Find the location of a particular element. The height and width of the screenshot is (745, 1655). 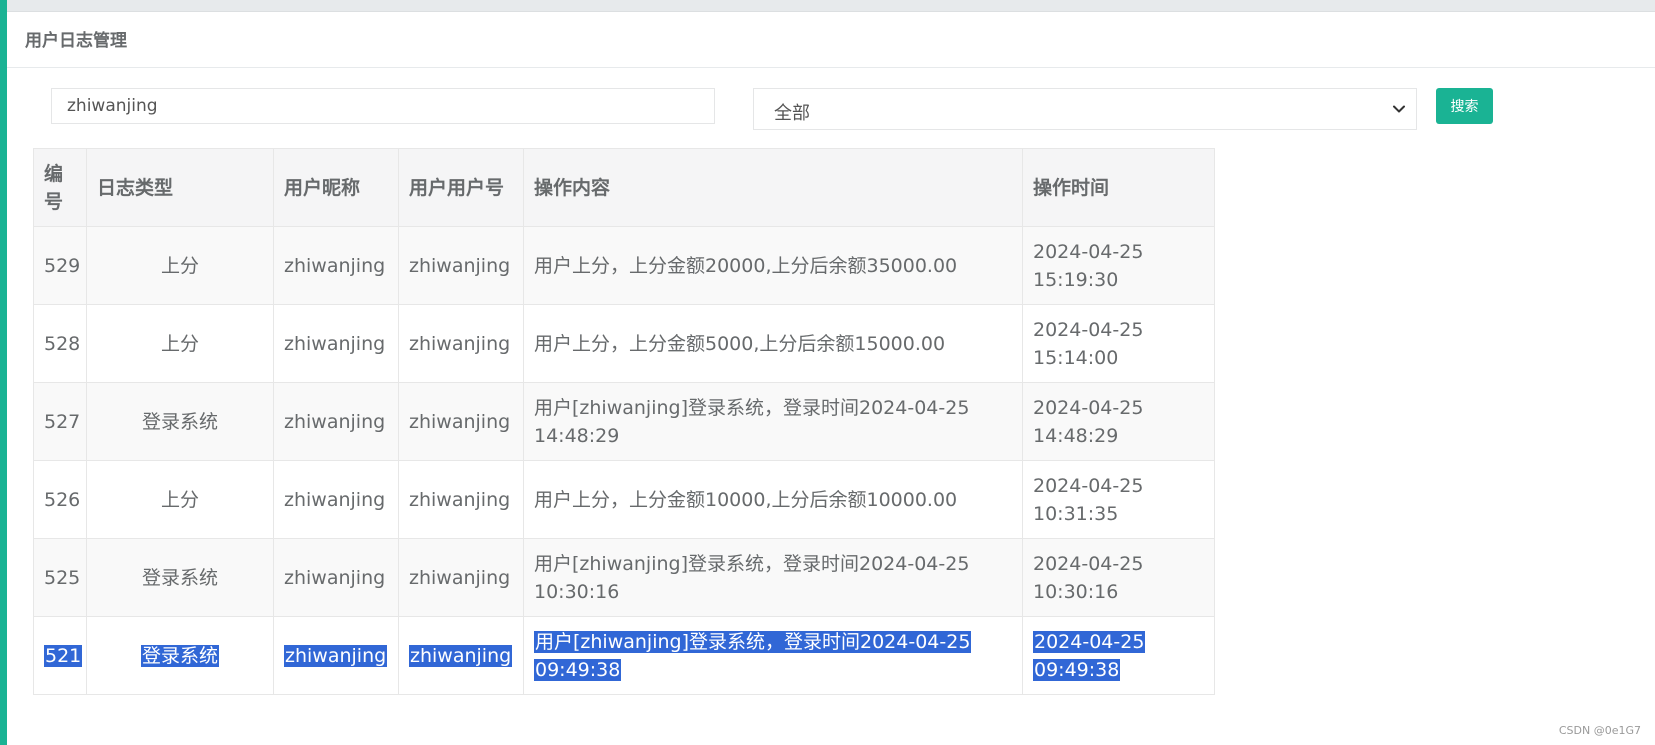

cell-time-clock: 10:30:16 is located at coordinates (1076, 591).